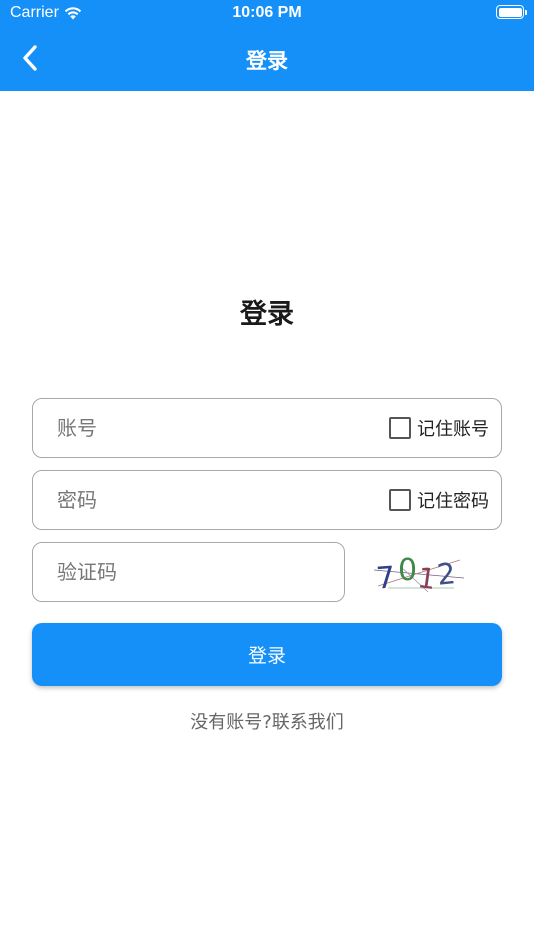 Image resolution: width=534 pixels, height=950 pixels. I want to click on account-input, so click(217, 428).